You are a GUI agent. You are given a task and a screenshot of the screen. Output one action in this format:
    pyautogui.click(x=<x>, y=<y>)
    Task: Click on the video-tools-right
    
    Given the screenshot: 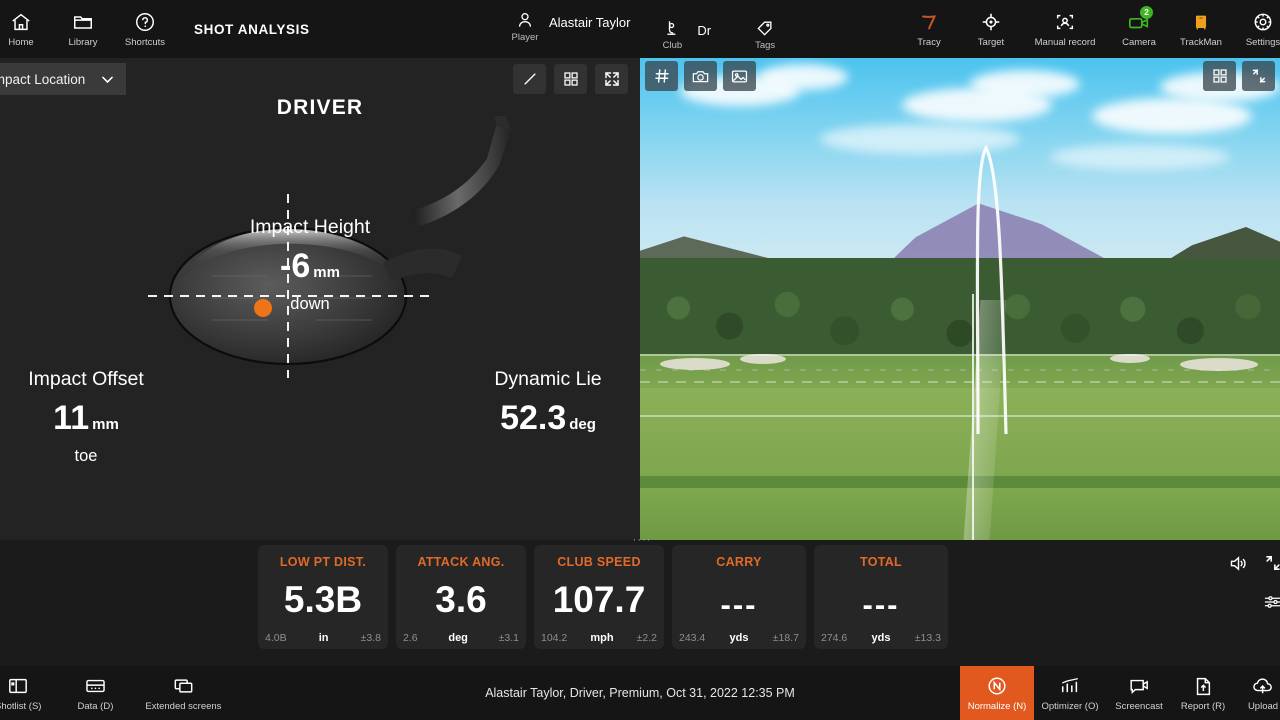 What is the action you would take?
    pyautogui.click(x=1239, y=76)
    